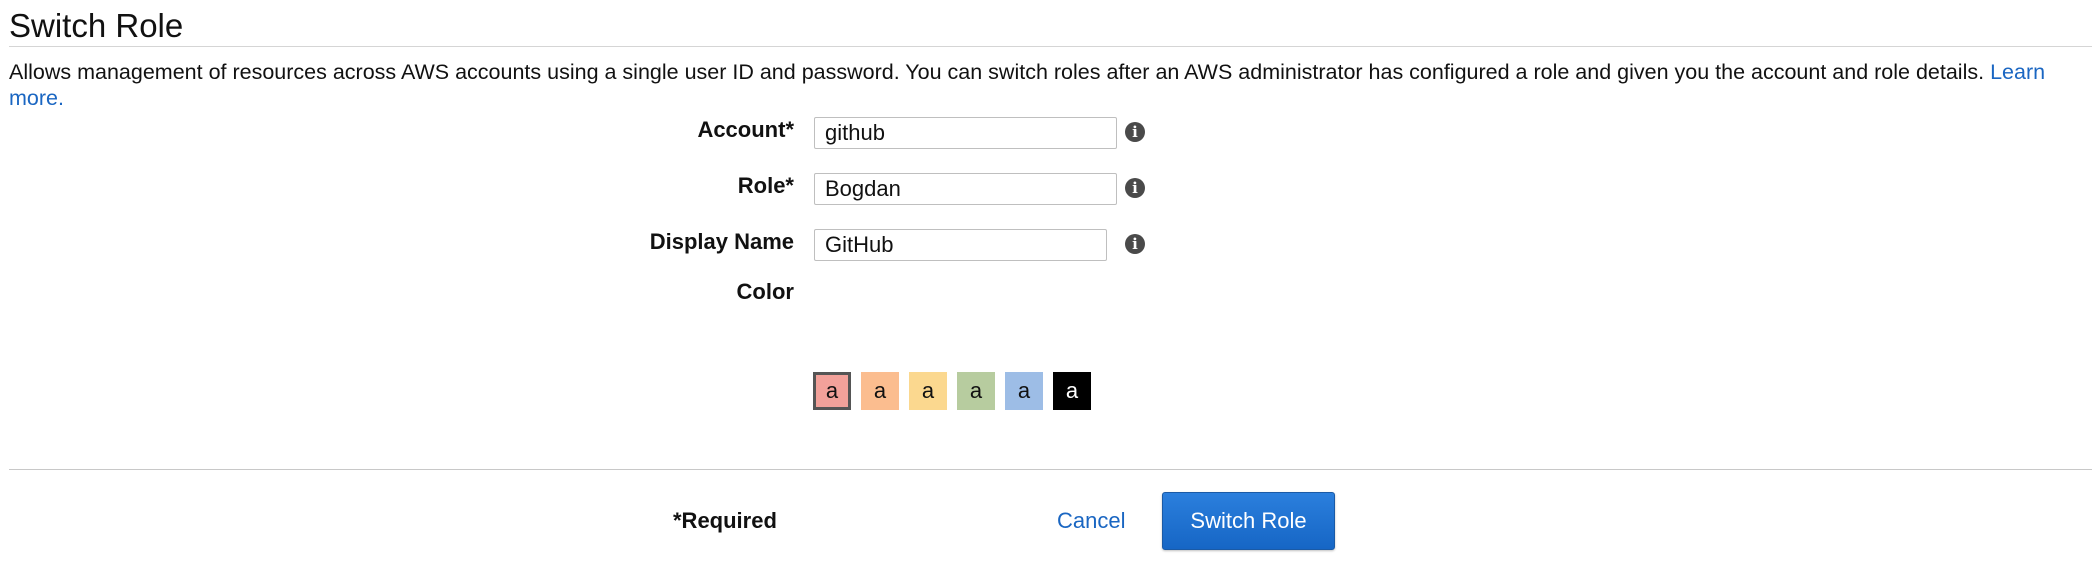  I want to click on role-label: Role*, so click(765, 185).